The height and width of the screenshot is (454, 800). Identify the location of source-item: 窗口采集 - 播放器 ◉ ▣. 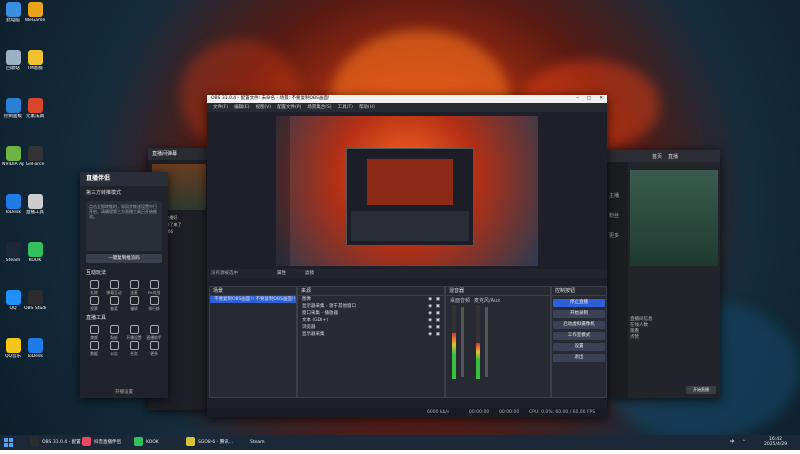
(371, 313).